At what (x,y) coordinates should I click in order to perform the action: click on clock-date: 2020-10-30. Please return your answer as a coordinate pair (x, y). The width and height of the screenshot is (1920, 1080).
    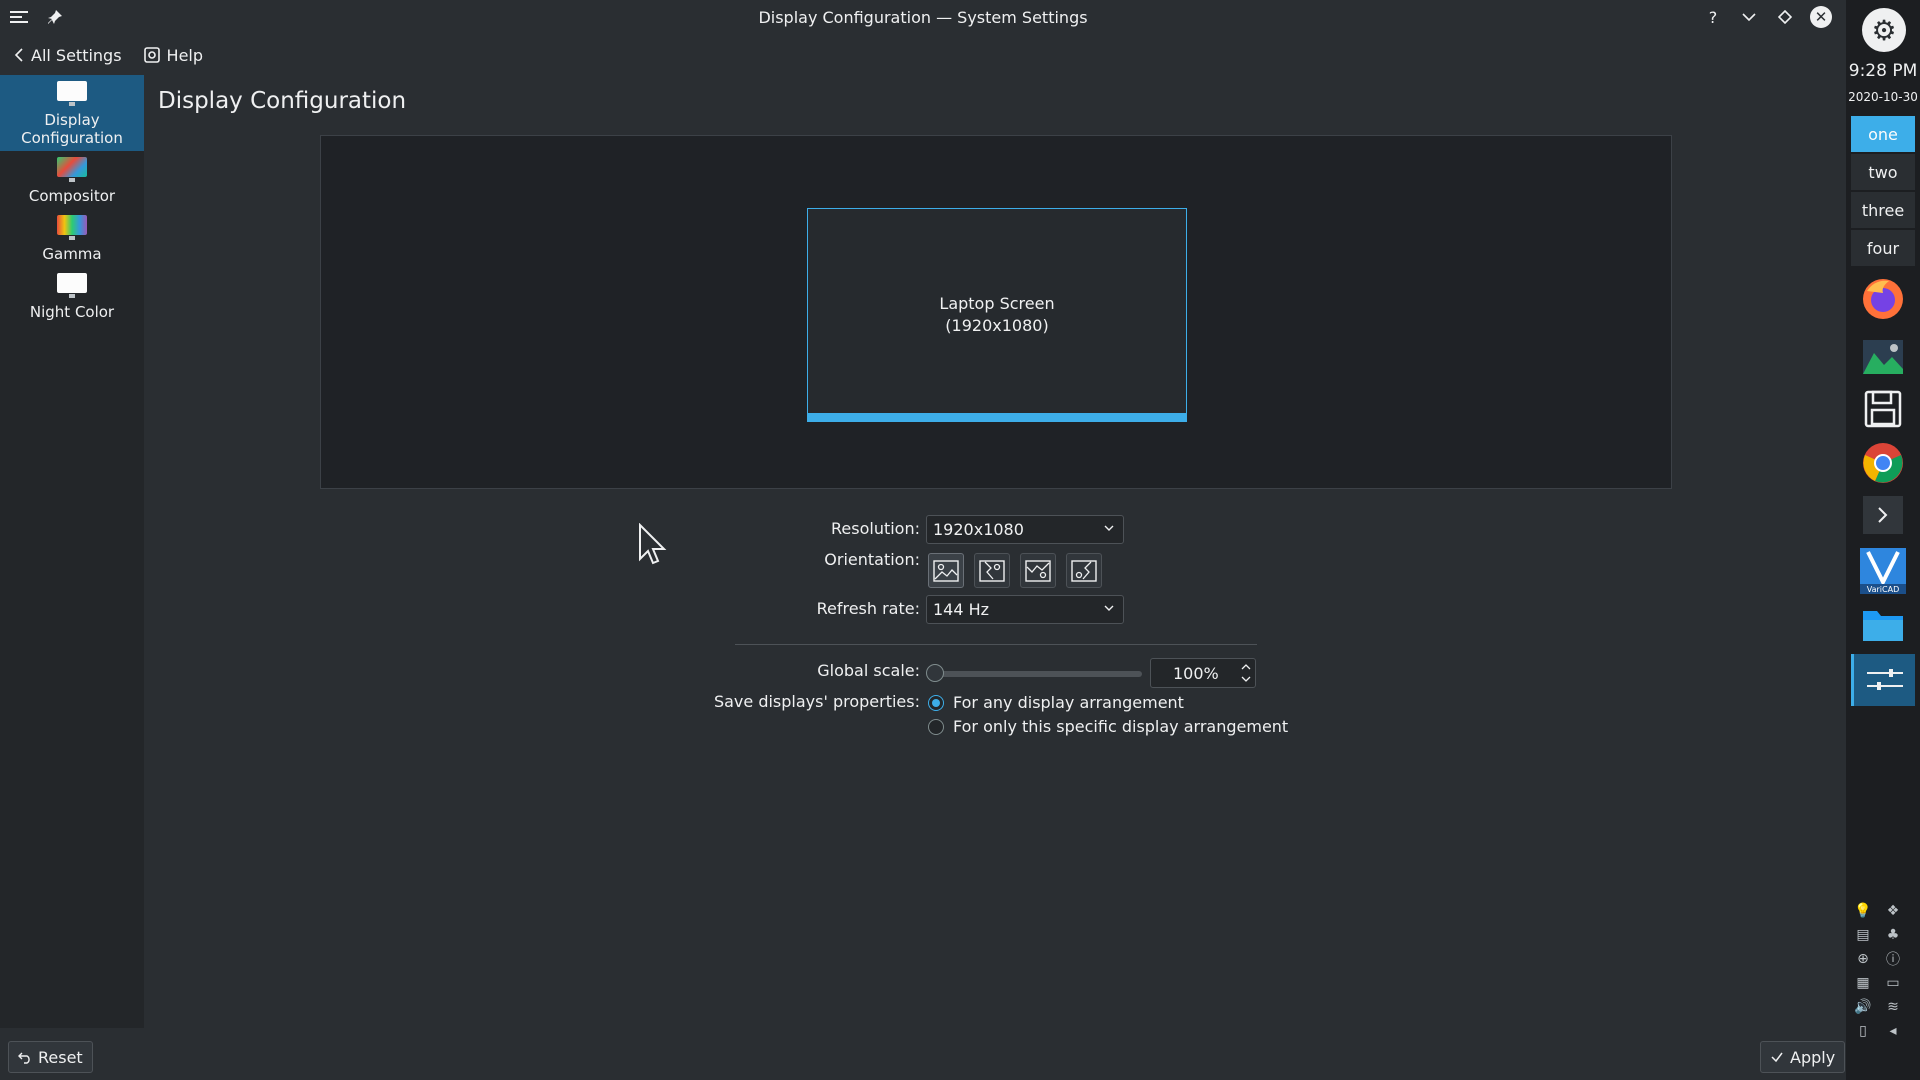
    Looking at the image, I should click on (1883, 97).